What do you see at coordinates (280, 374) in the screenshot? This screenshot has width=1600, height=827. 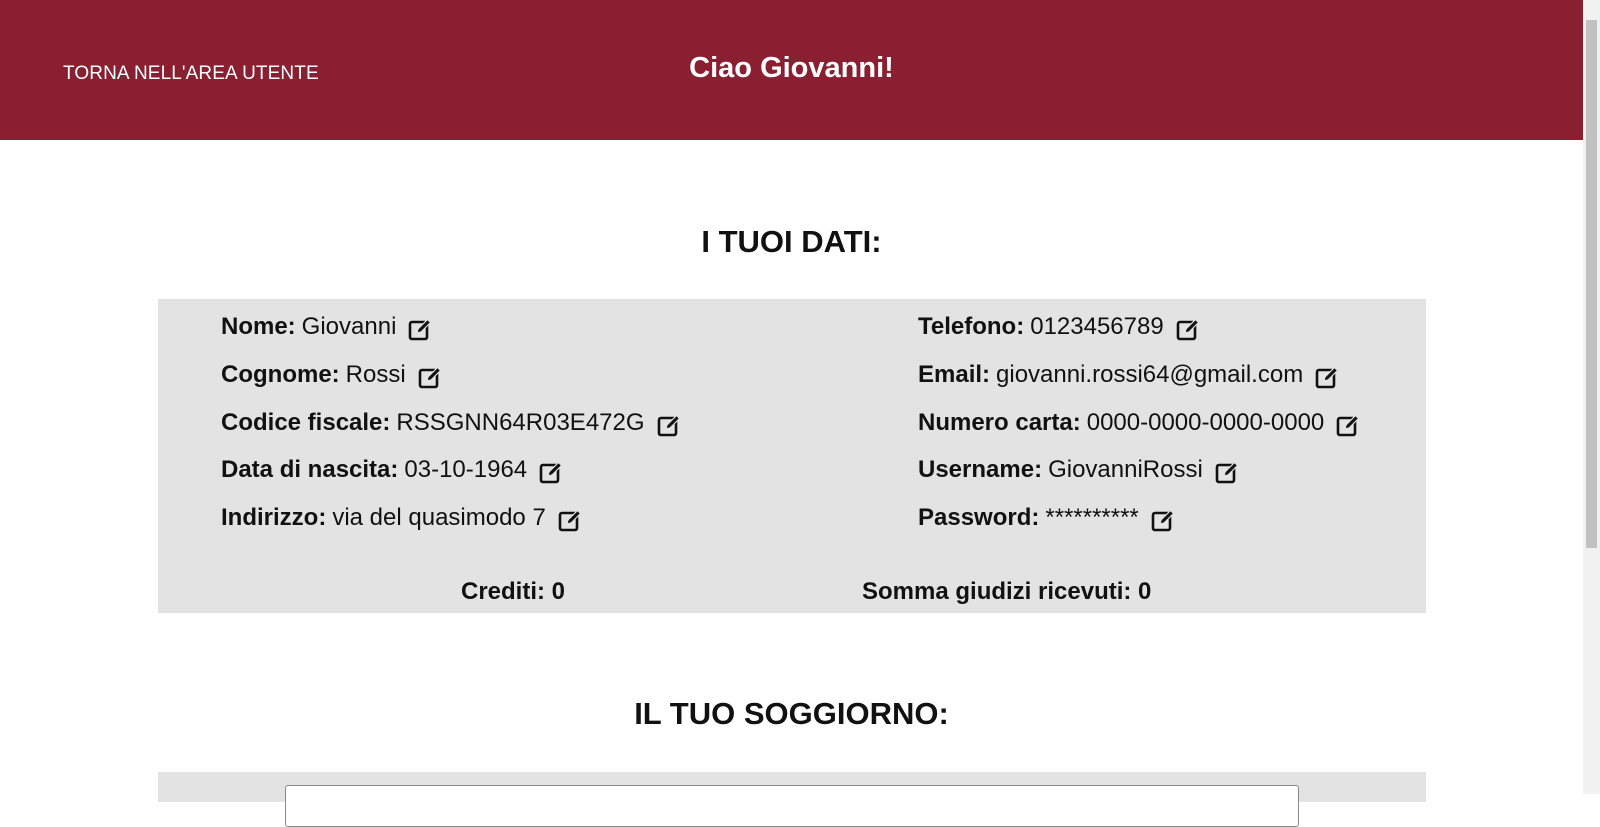 I see `field-label: Cognome:` at bounding box center [280, 374].